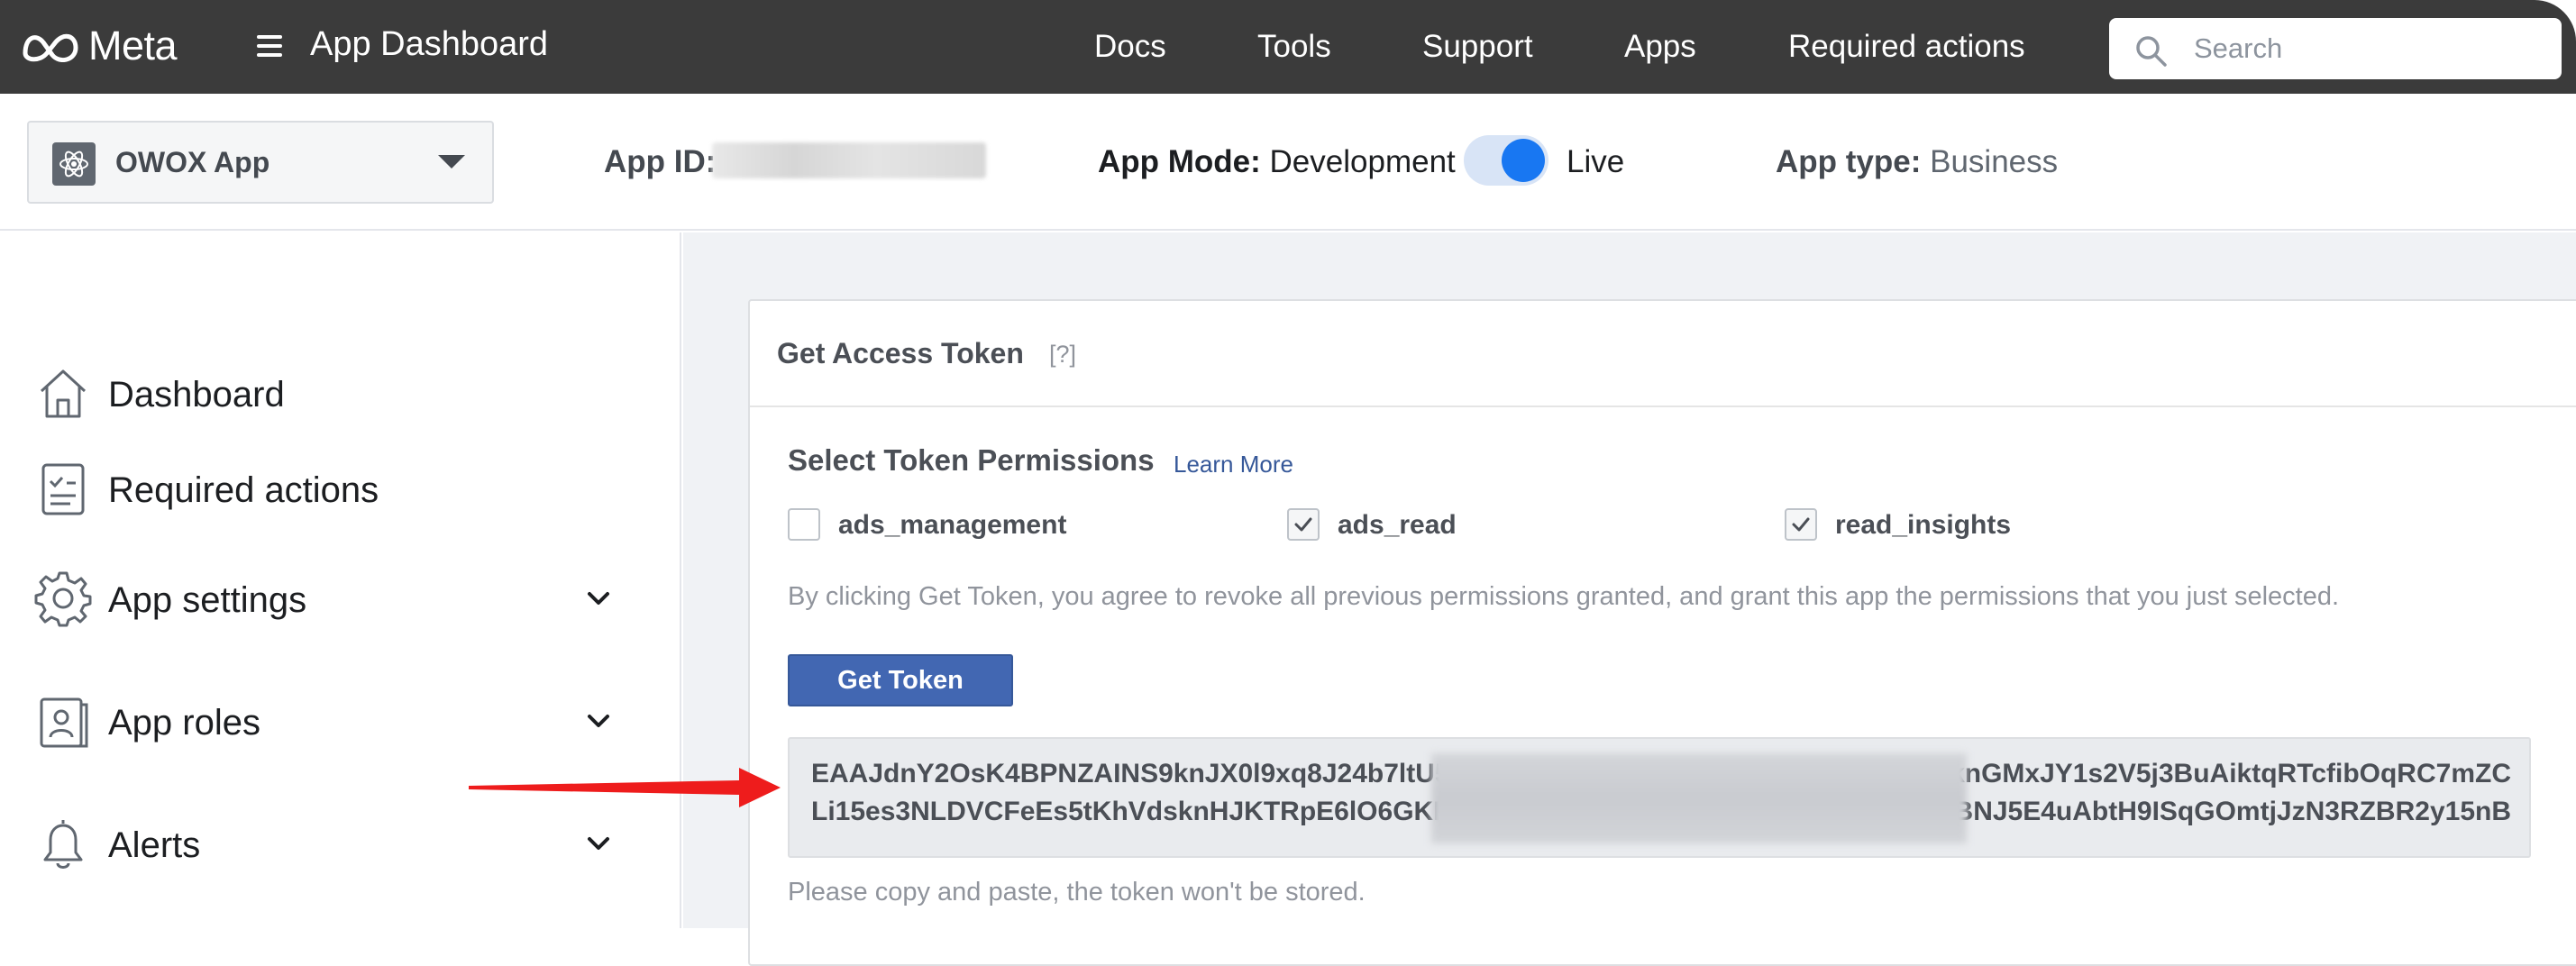  Describe the element at coordinates (184, 723) in the screenshot. I see `sidebar-item-label: App roles` at that location.